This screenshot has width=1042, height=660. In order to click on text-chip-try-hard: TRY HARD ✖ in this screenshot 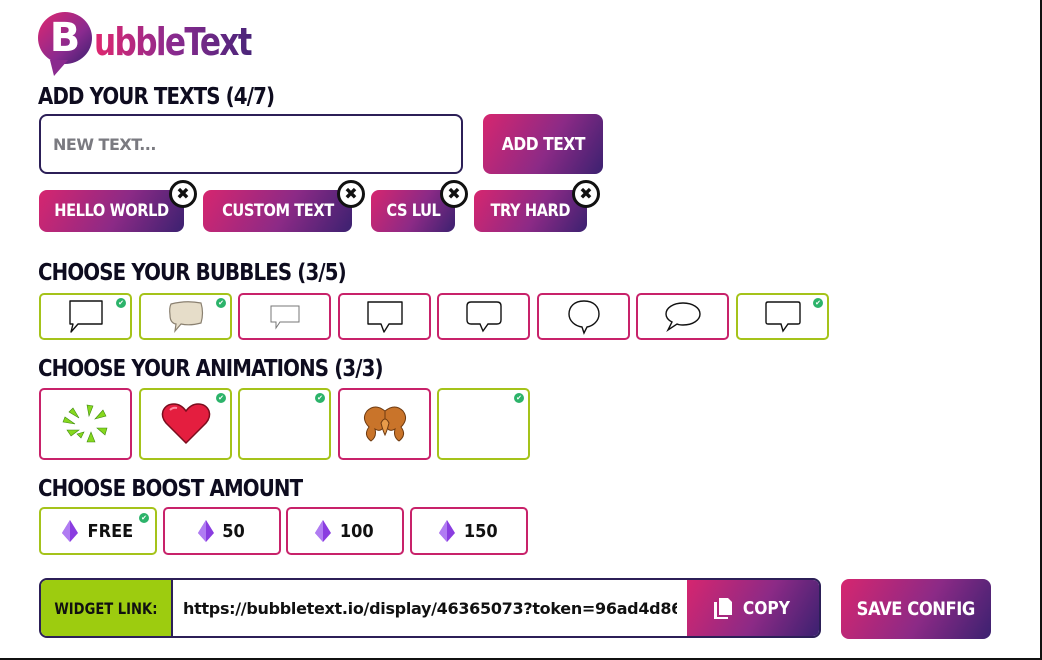, I will do `click(537, 206)`.